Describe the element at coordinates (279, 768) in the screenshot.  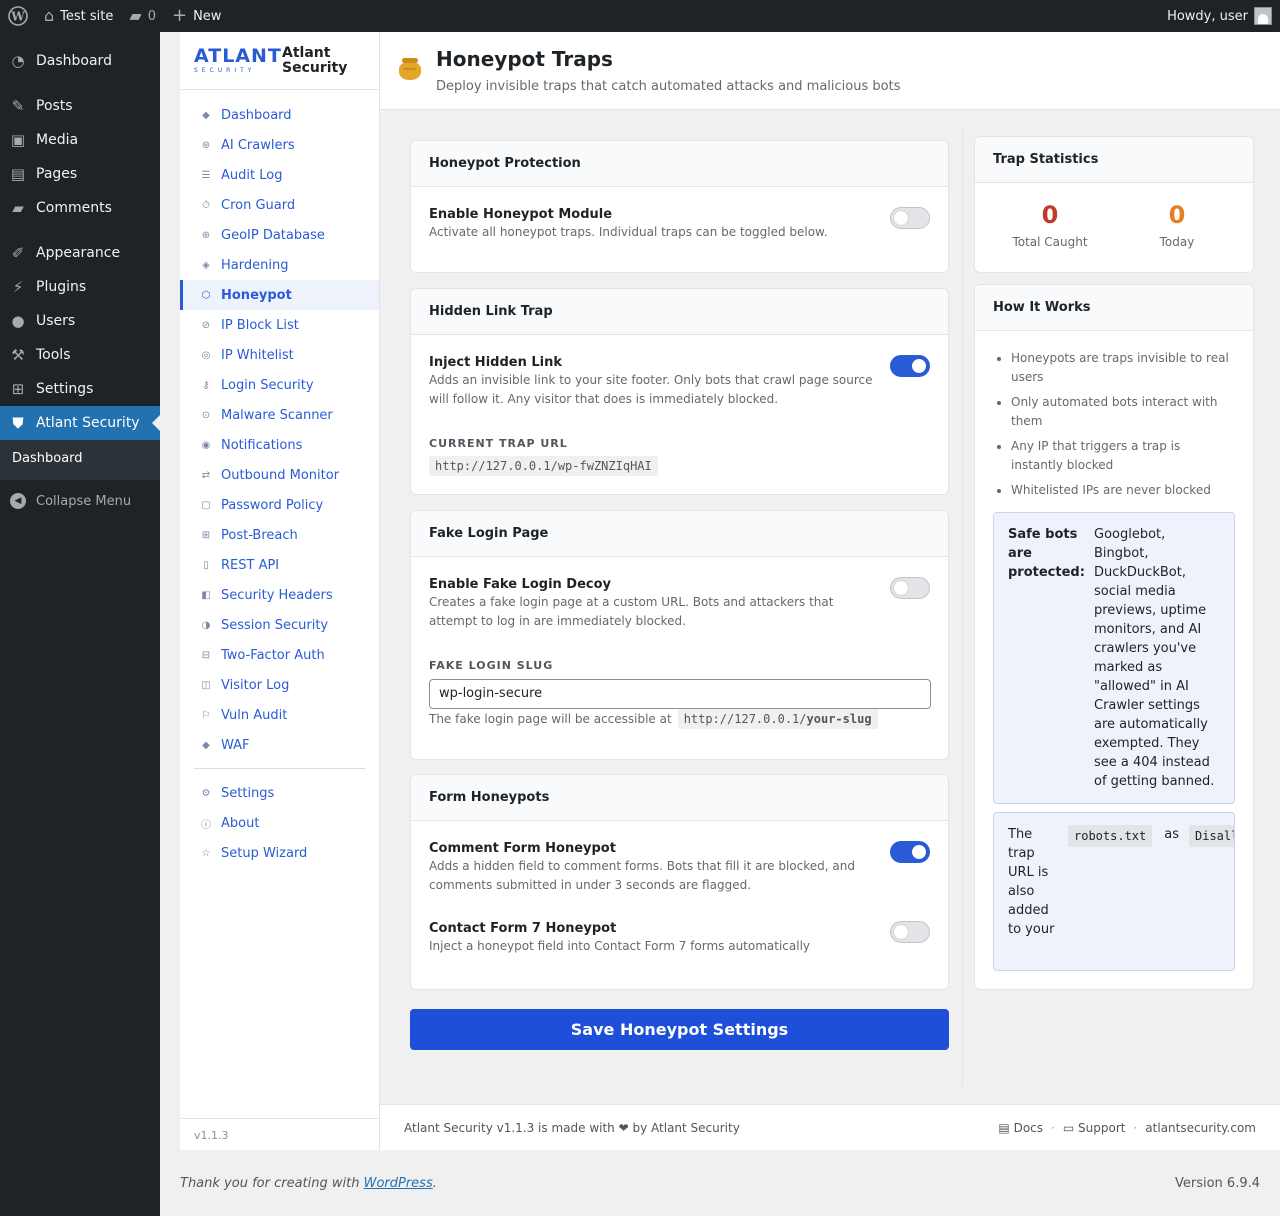
I see `nav-separator` at that location.